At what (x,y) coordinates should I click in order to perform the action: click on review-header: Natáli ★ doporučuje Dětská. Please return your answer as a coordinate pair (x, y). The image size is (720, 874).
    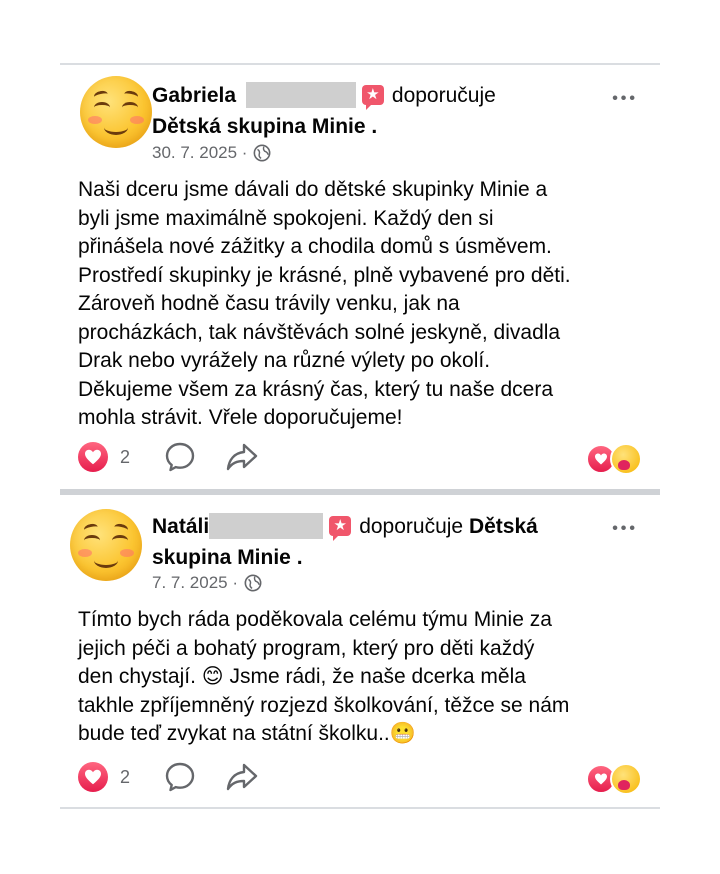
    Looking at the image, I should click on (345, 527).